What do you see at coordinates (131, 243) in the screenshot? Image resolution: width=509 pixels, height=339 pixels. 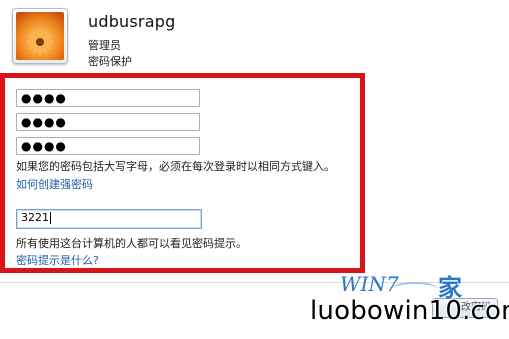 I see `hint-visibility-note: 所有使用这台计算机的人都可以看见密码提示。` at bounding box center [131, 243].